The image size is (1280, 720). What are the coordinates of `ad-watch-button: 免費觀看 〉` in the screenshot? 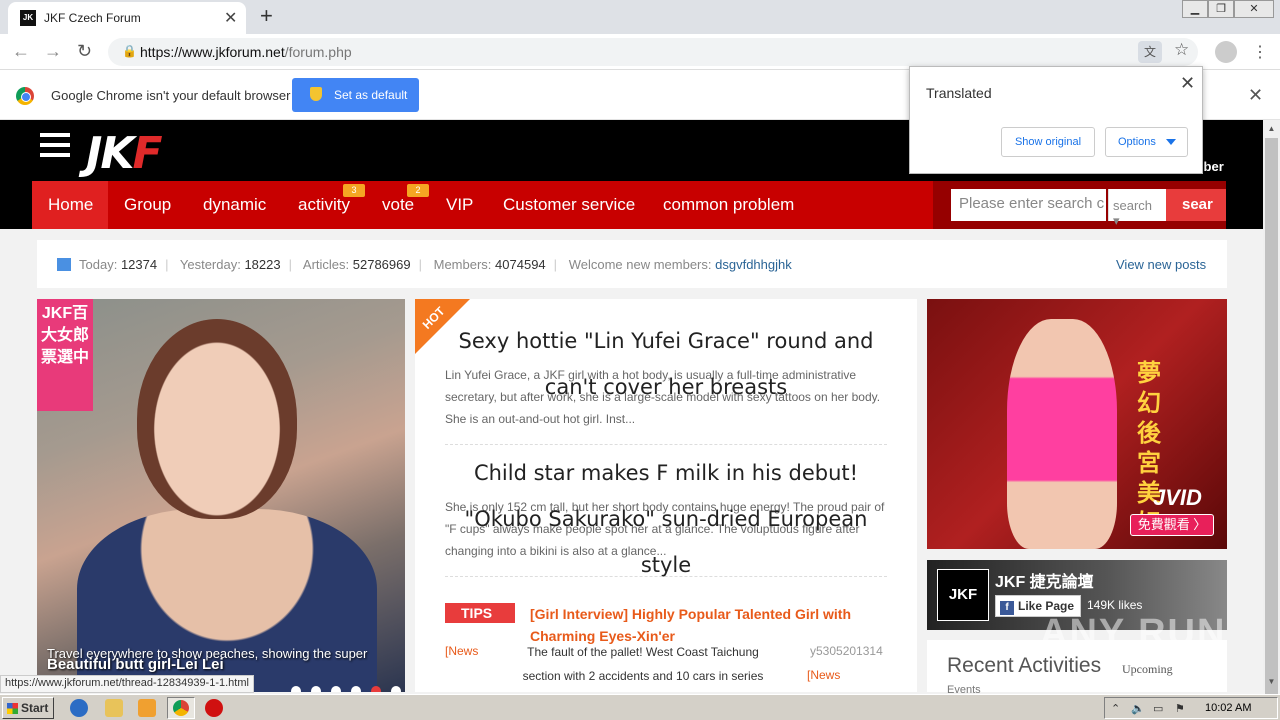 It's located at (1172, 525).